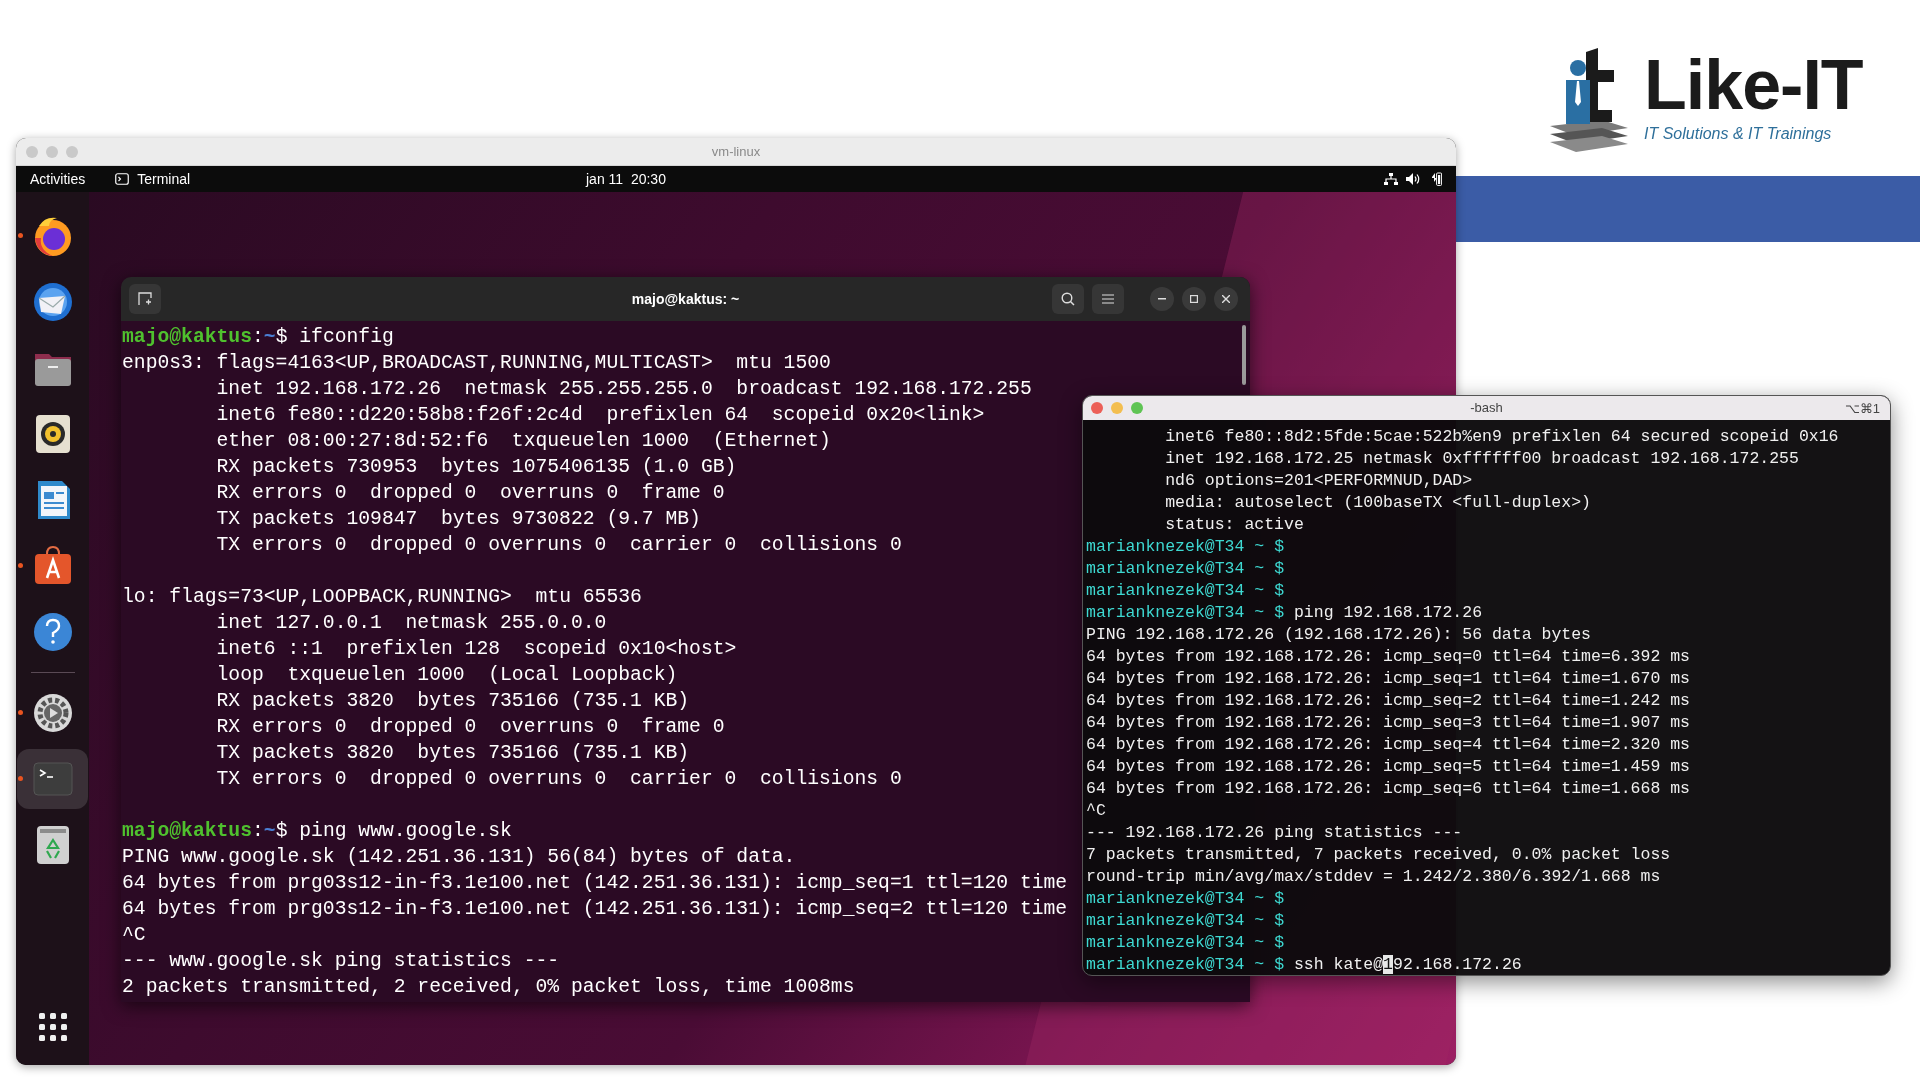 Image resolution: width=1920 pixels, height=1080 pixels. I want to click on terminal-line: lo: flags=73<UP,LOOPBACK,RUNNING> mtu 65536, so click(382, 597).